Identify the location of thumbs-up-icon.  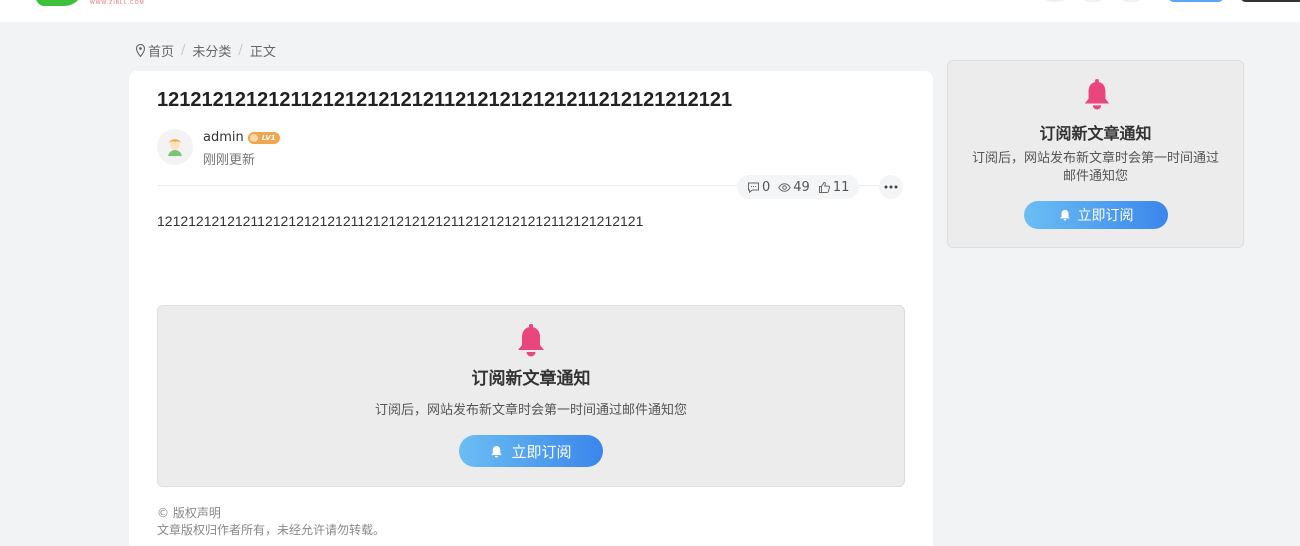
(824, 187).